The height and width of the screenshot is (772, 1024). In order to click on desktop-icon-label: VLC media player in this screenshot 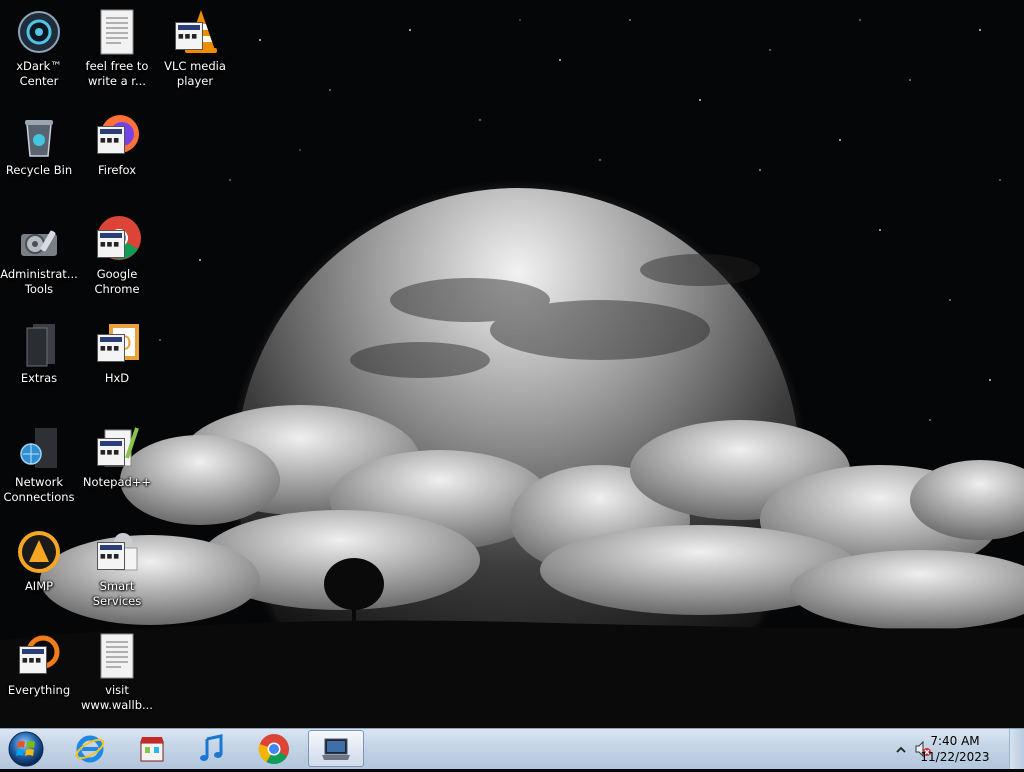, I will do `click(195, 73)`.